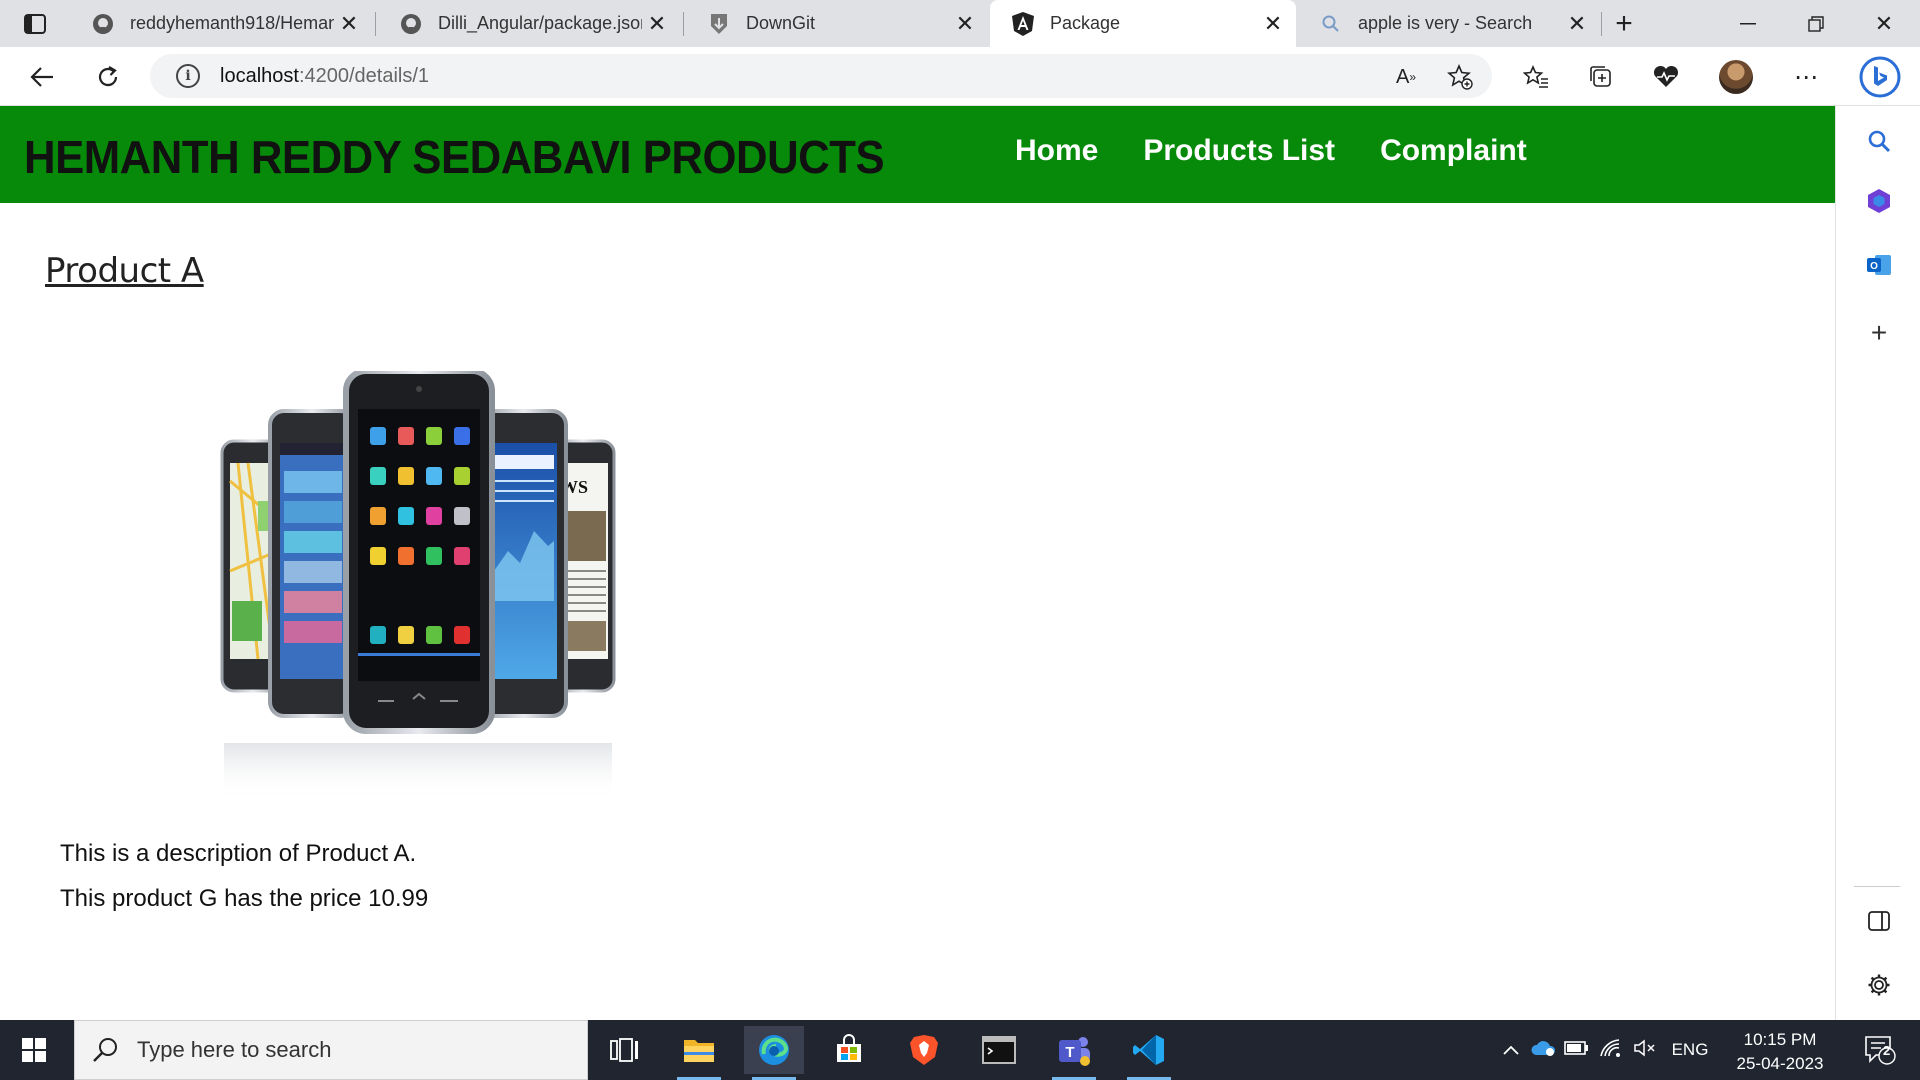 This screenshot has width=1920, height=1080. What do you see at coordinates (238, 853) in the screenshot?
I see `product-description: This is a description of Product A.` at bounding box center [238, 853].